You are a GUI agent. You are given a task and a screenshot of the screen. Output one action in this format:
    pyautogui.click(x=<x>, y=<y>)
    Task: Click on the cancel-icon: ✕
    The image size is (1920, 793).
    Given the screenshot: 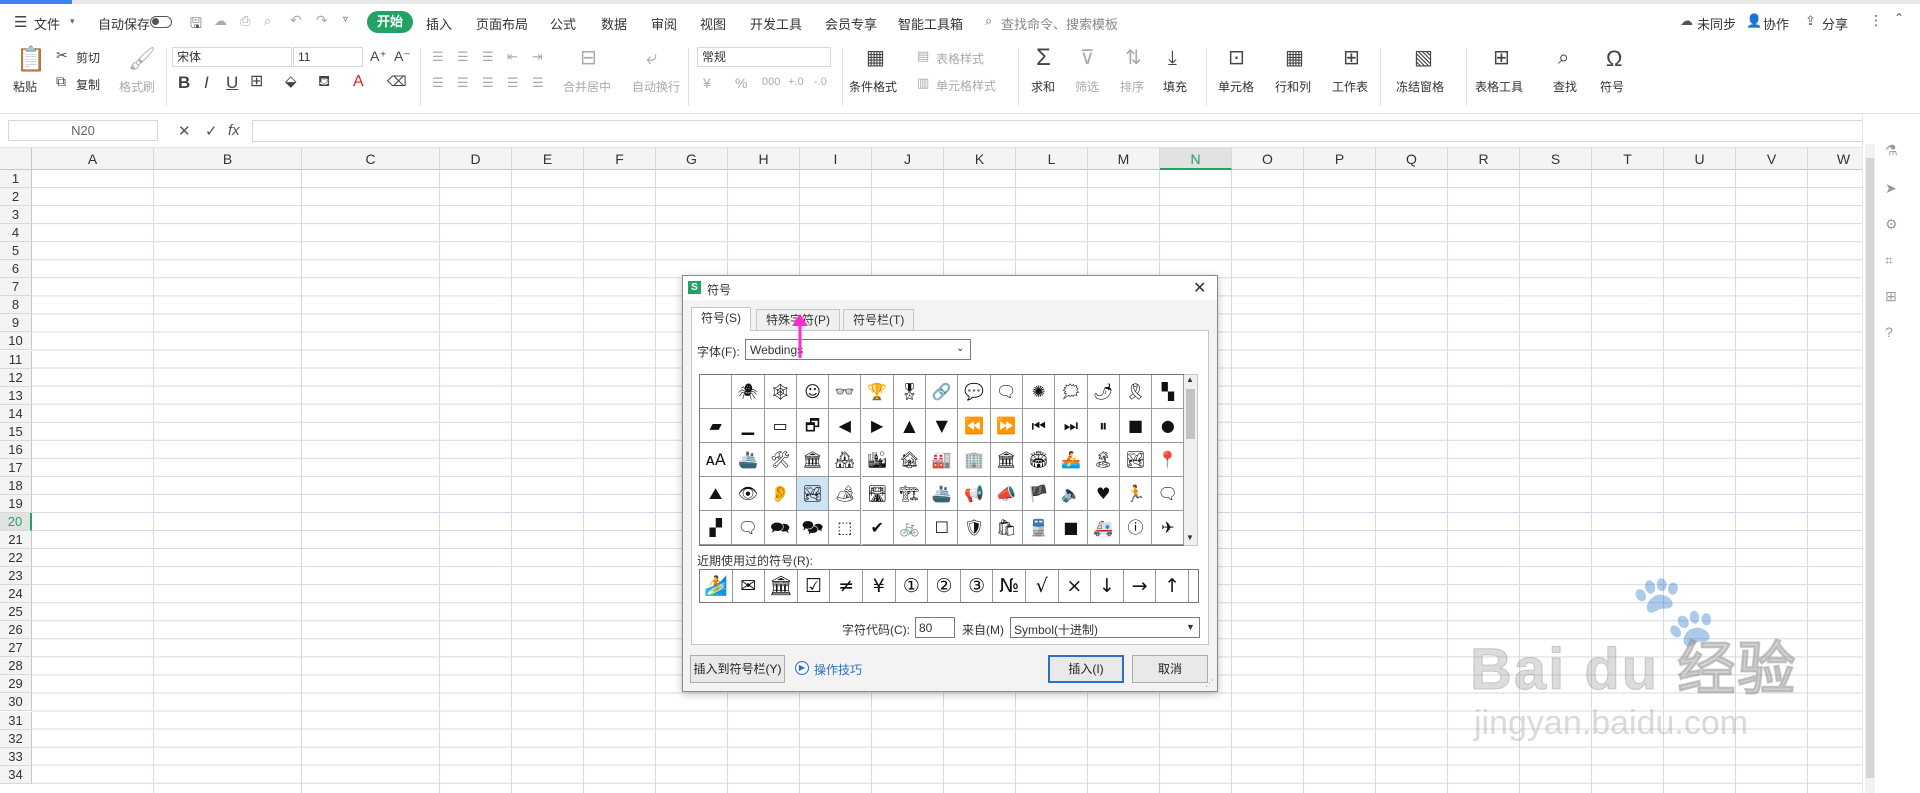 What is the action you would take?
    pyautogui.click(x=184, y=131)
    